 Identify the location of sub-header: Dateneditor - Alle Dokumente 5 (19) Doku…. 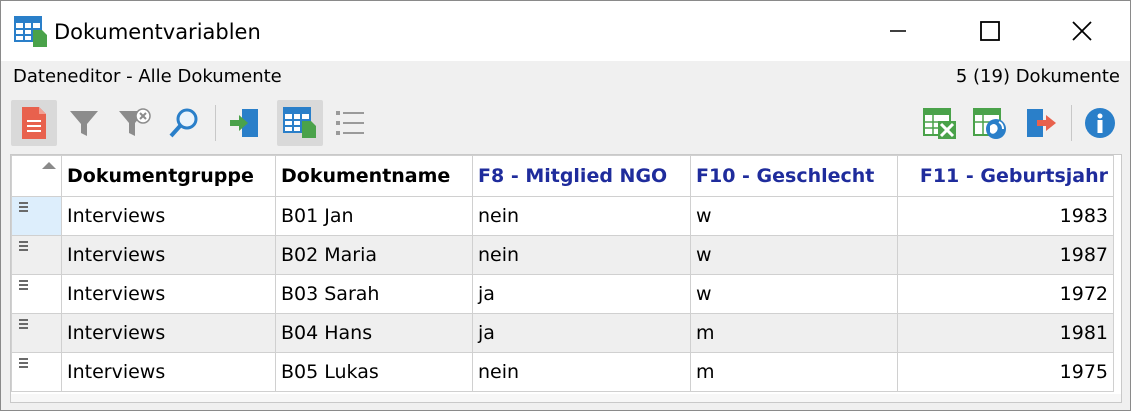
(565, 77).